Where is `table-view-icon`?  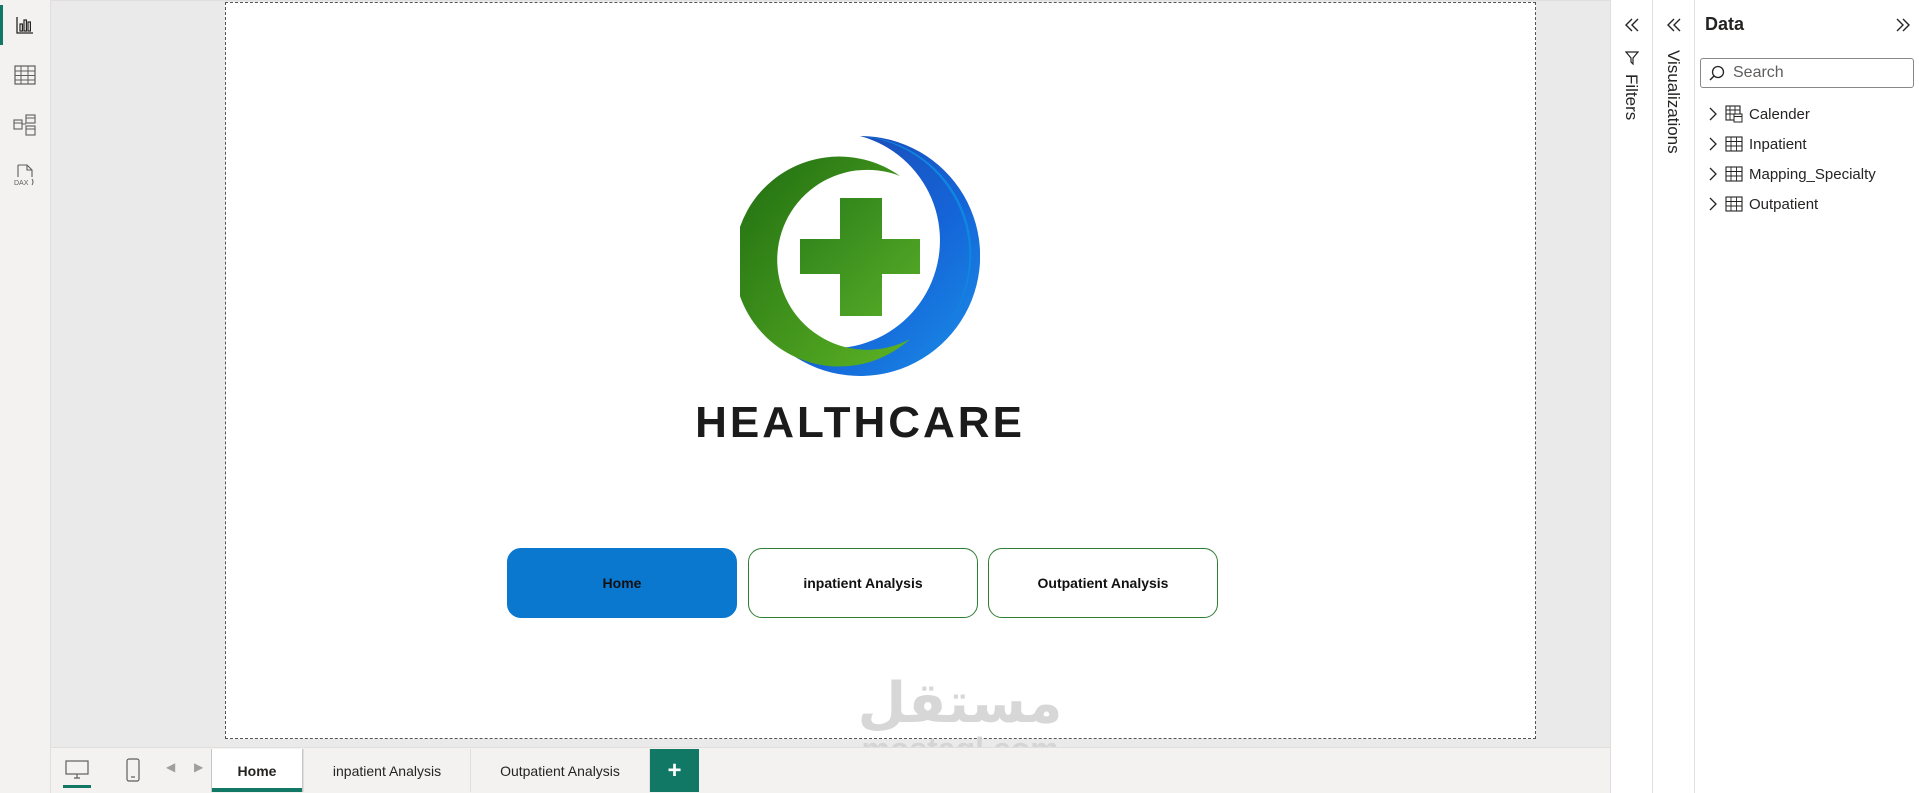
table-view-icon is located at coordinates (25, 75).